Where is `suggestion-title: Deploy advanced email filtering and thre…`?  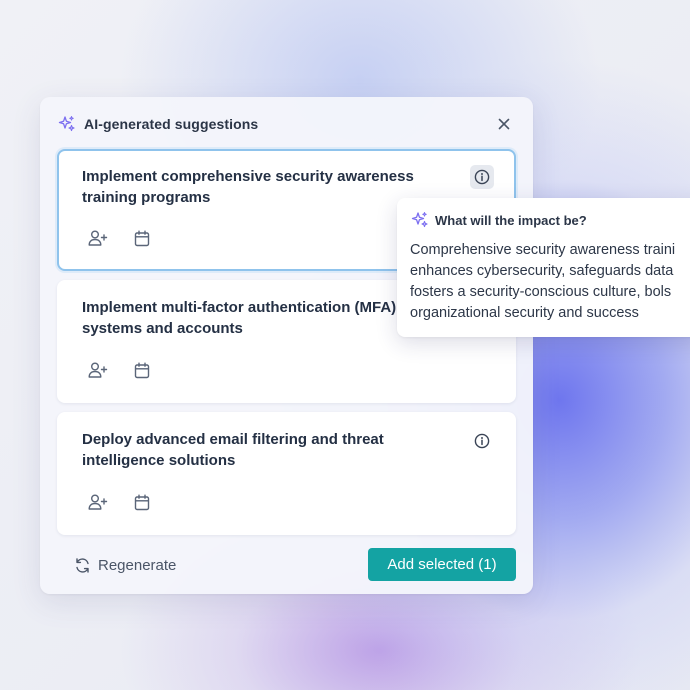 suggestion-title: Deploy advanced email filtering and thre… is located at coordinates (233, 450).